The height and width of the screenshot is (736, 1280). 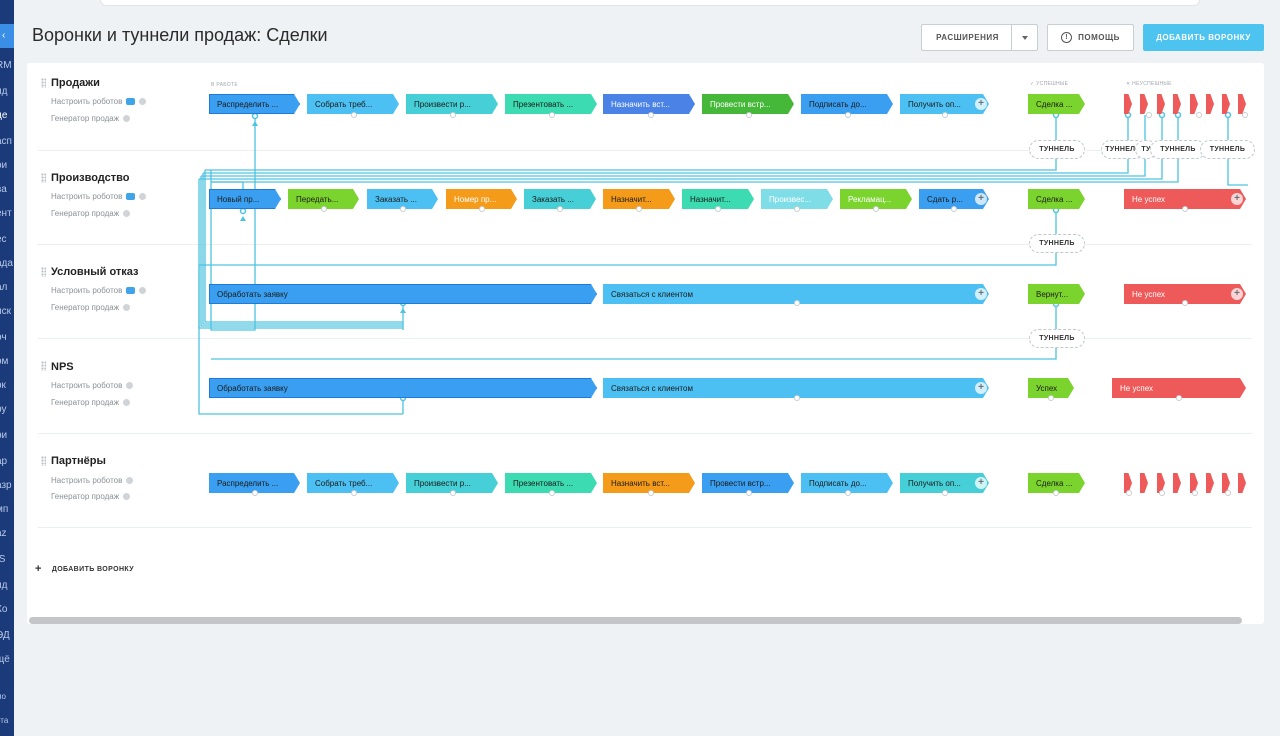 What do you see at coordinates (4, 720) in the screenshot?
I see `sidebar-item: рта` at bounding box center [4, 720].